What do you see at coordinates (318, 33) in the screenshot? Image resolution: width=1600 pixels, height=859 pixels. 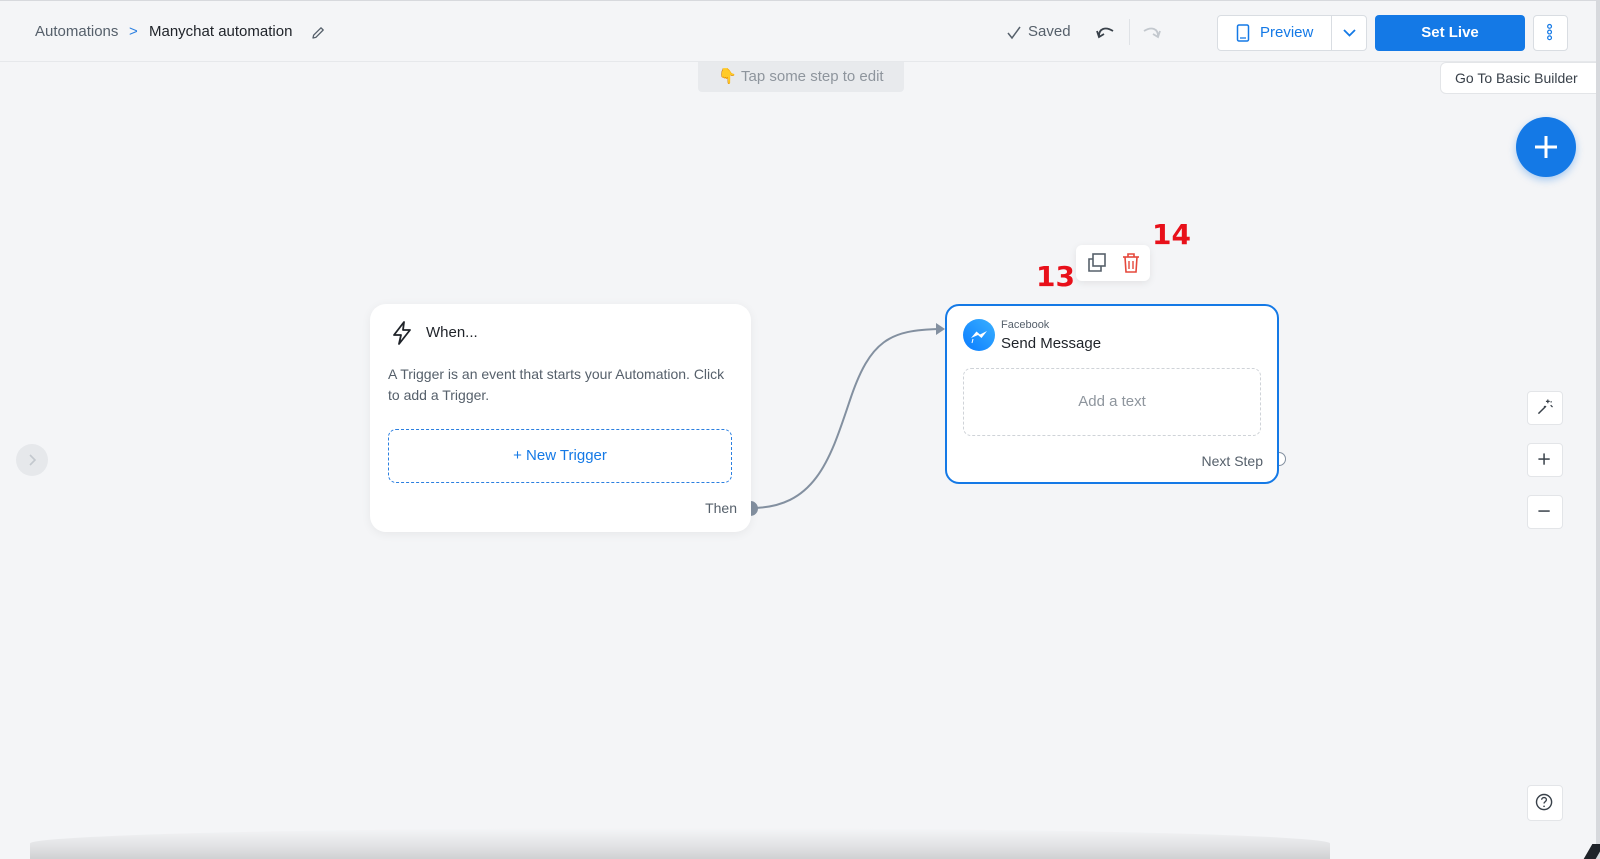 I see `pencil-icon` at bounding box center [318, 33].